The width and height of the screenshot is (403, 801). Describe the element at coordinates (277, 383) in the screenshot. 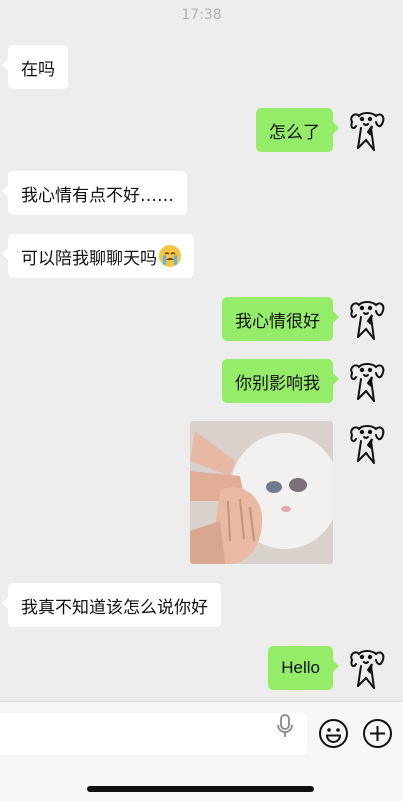

I see `message-text: 你别影响我` at that location.